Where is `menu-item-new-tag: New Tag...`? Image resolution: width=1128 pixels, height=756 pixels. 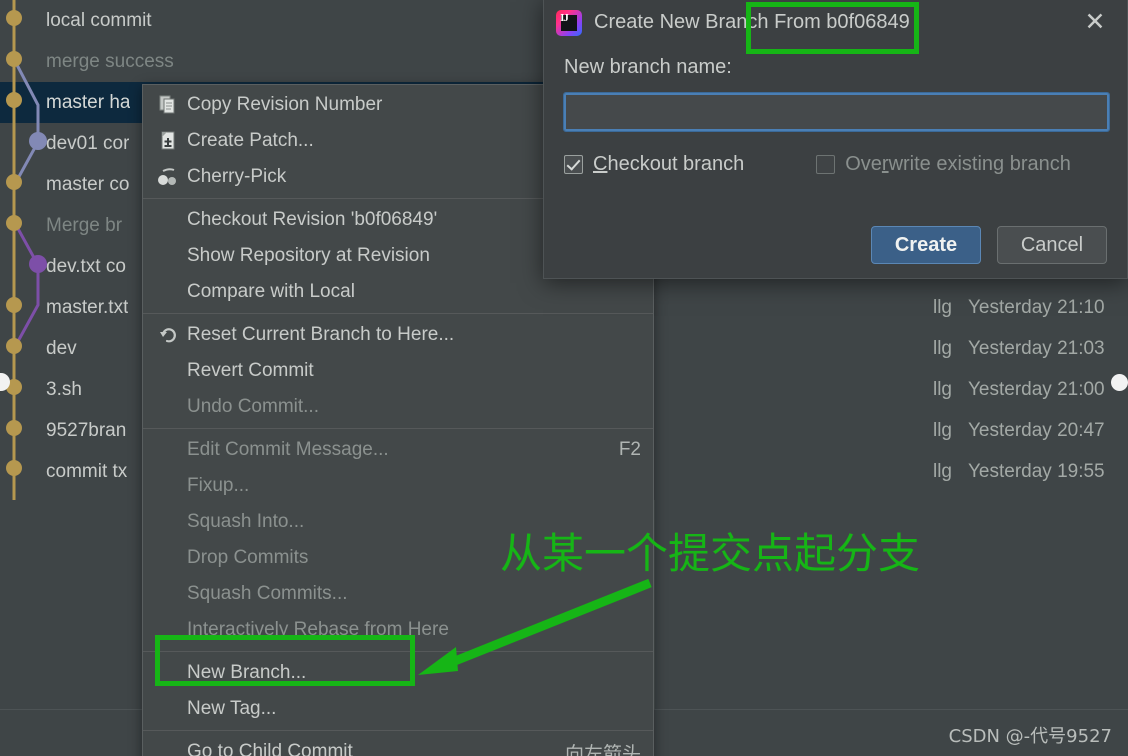
menu-item-new-tag: New Tag... is located at coordinates (398, 709).